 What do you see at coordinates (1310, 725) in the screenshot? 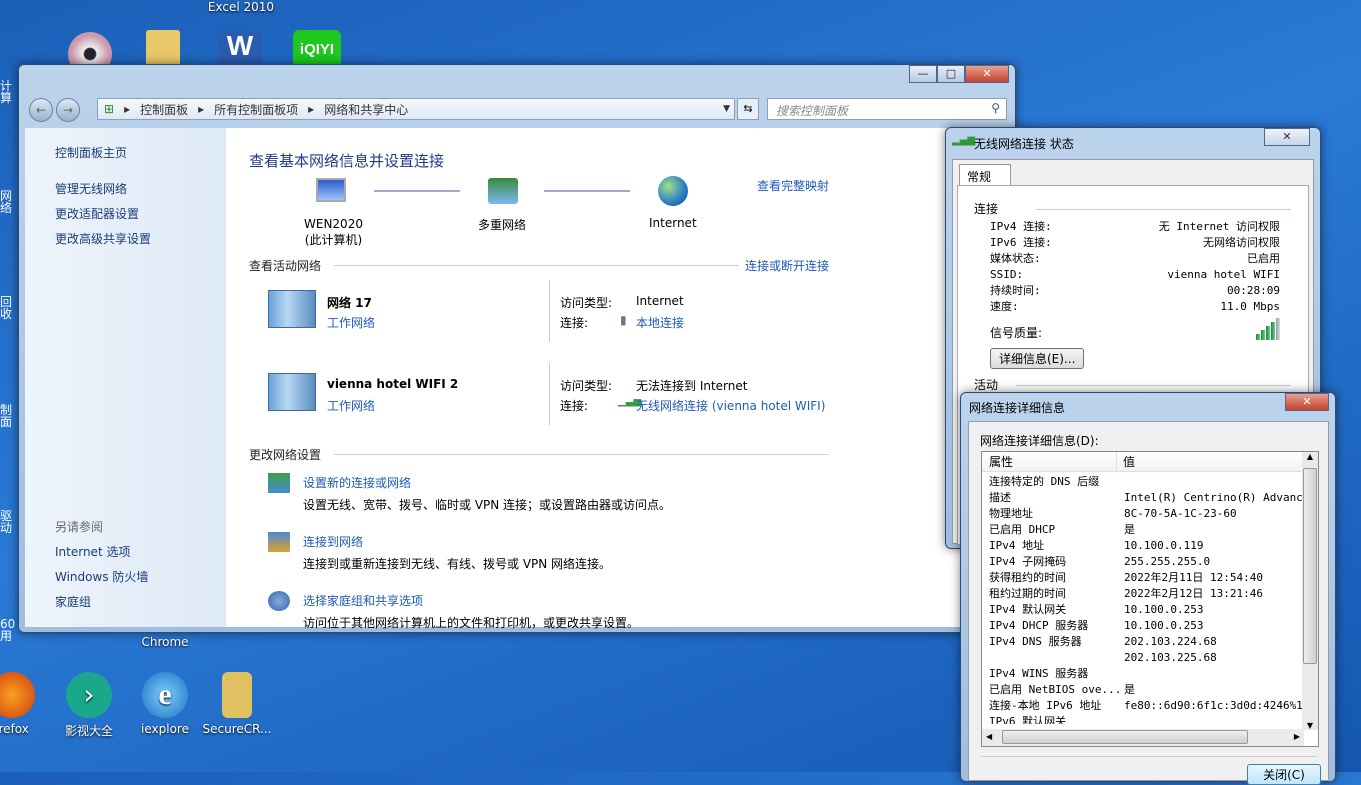
I see `scroll-down-icon: ▼` at bounding box center [1310, 725].